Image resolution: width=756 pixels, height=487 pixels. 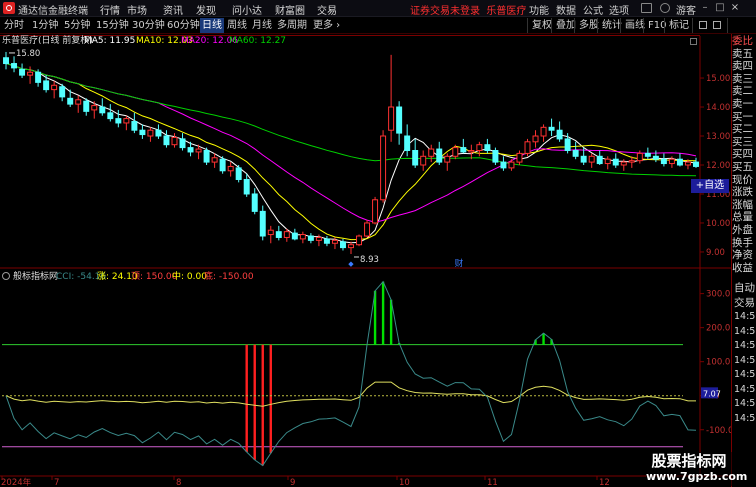 What do you see at coordinates (712, 393) in the screenshot?
I see `cci-current-value: 7.07` at bounding box center [712, 393].